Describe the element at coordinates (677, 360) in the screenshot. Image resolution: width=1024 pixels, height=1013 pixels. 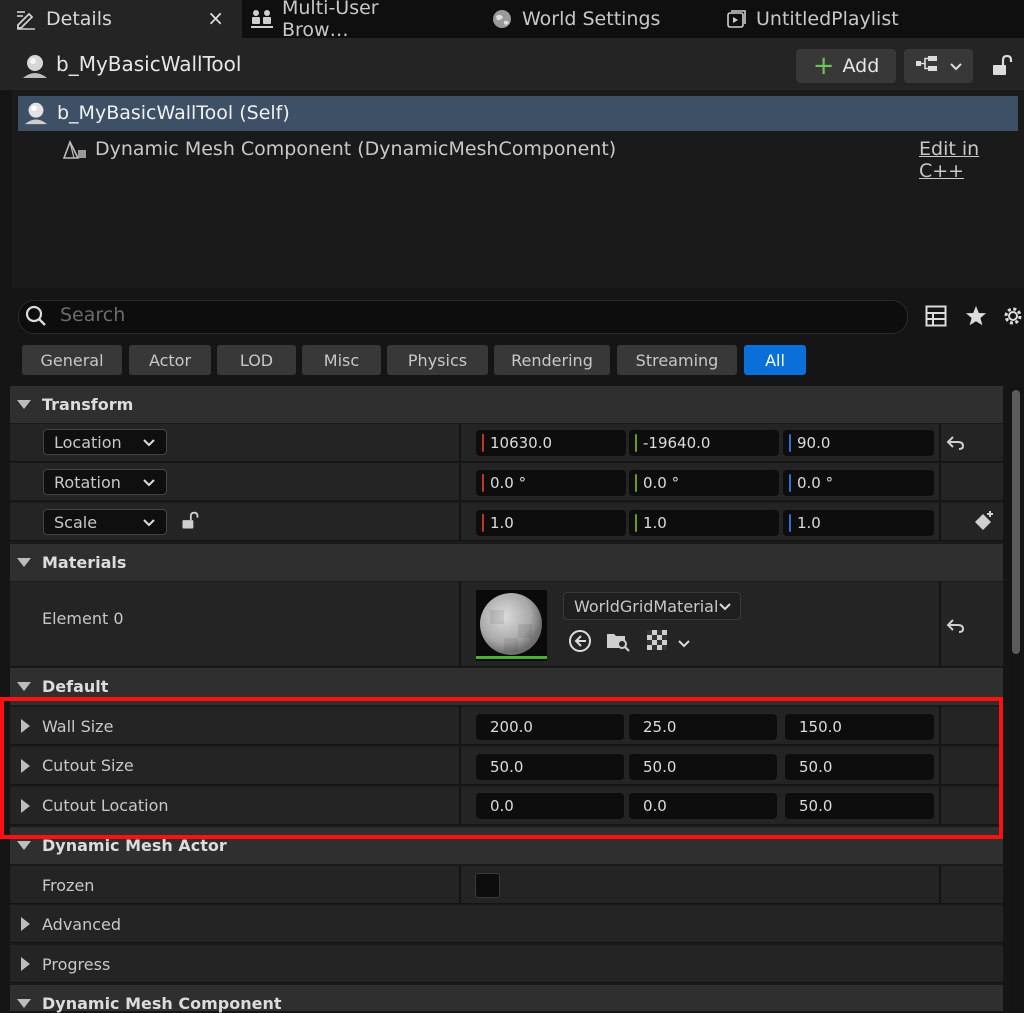
I see `filter-streaming: Streaming` at that location.